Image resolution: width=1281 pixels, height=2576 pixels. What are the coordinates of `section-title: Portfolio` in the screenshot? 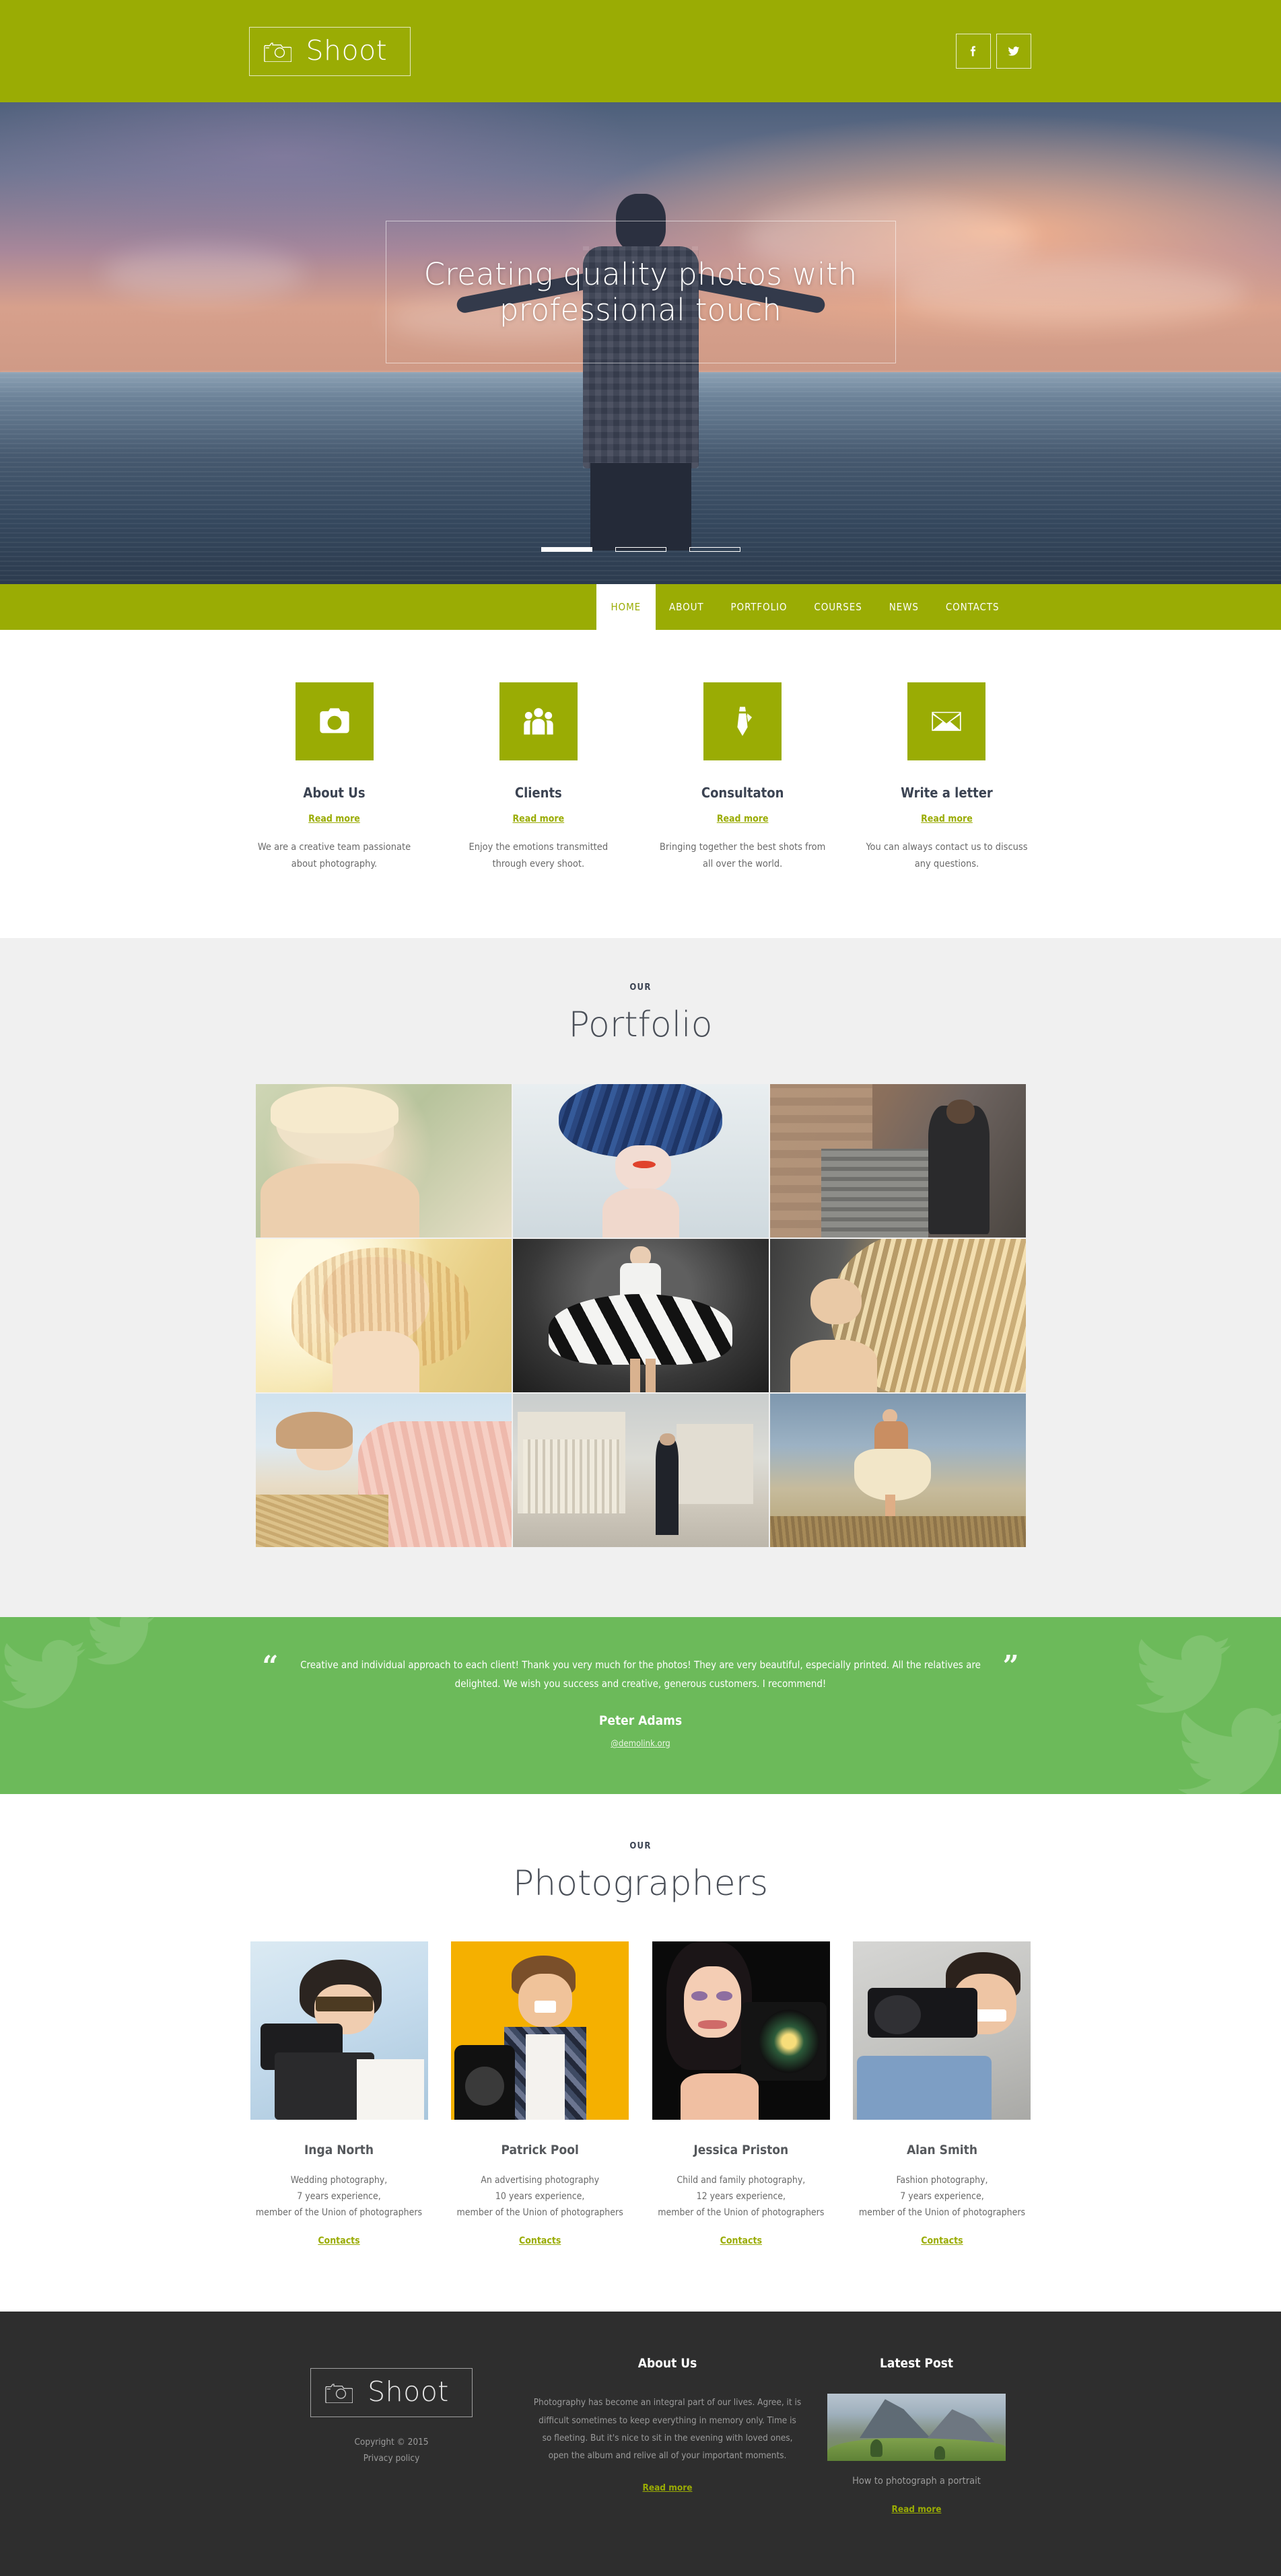 It's located at (641, 1024).